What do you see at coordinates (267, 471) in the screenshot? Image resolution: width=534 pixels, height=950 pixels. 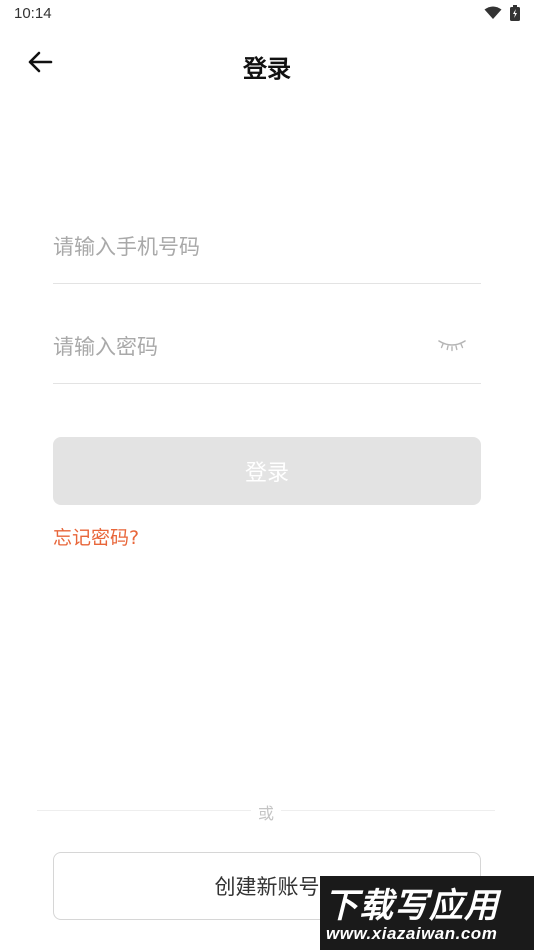 I see `login-button: 登录` at bounding box center [267, 471].